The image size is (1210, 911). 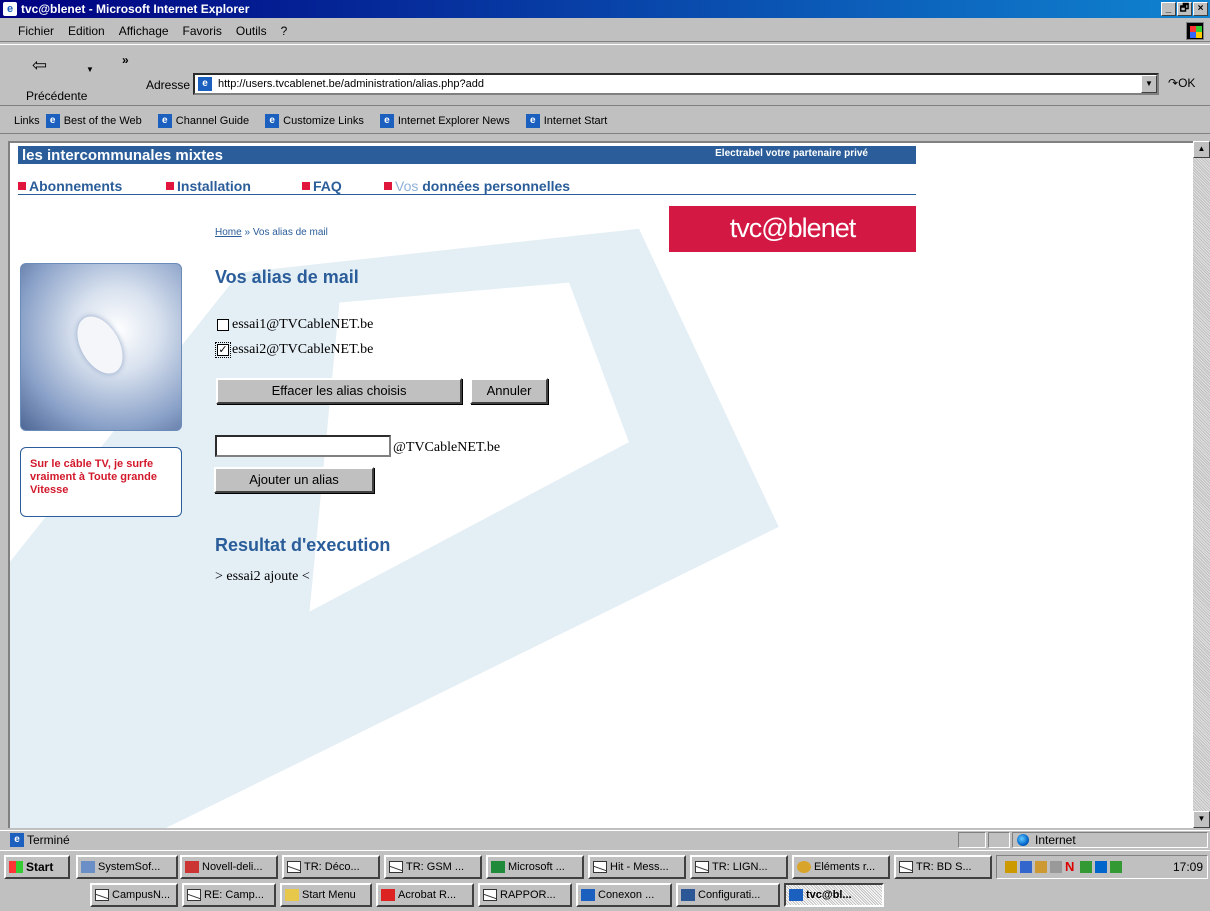 I want to click on link-customize-links: e Customize Links, so click(x=314, y=120).